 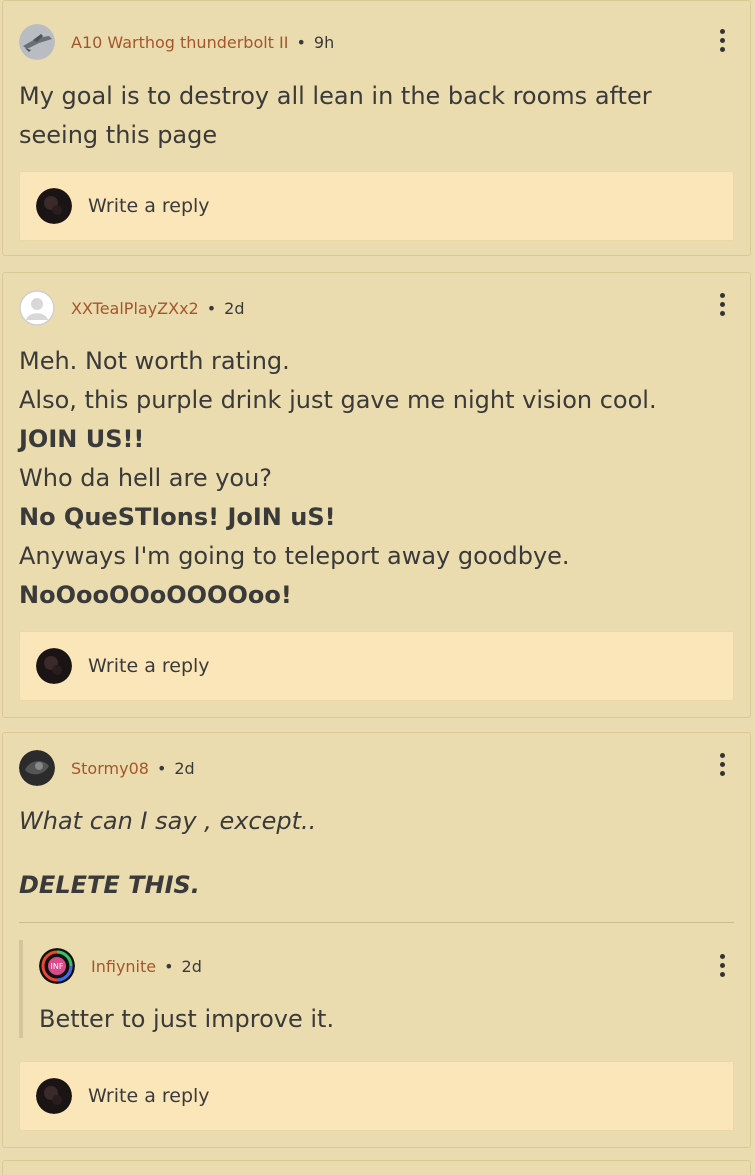 What do you see at coordinates (374, 853) in the screenshot?
I see `comment-body: What can I say , except.. DELETE THIS.` at bounding box center [374, 853].